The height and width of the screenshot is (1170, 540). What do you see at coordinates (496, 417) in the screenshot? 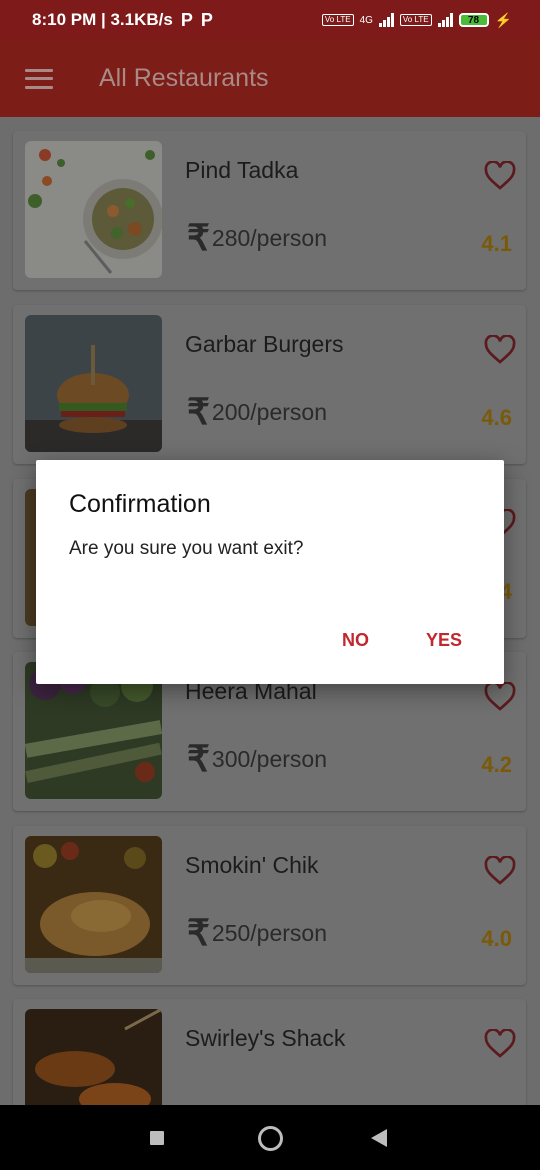
I see `restaurant-rating: 4.6` at bounding box center [496, 417].